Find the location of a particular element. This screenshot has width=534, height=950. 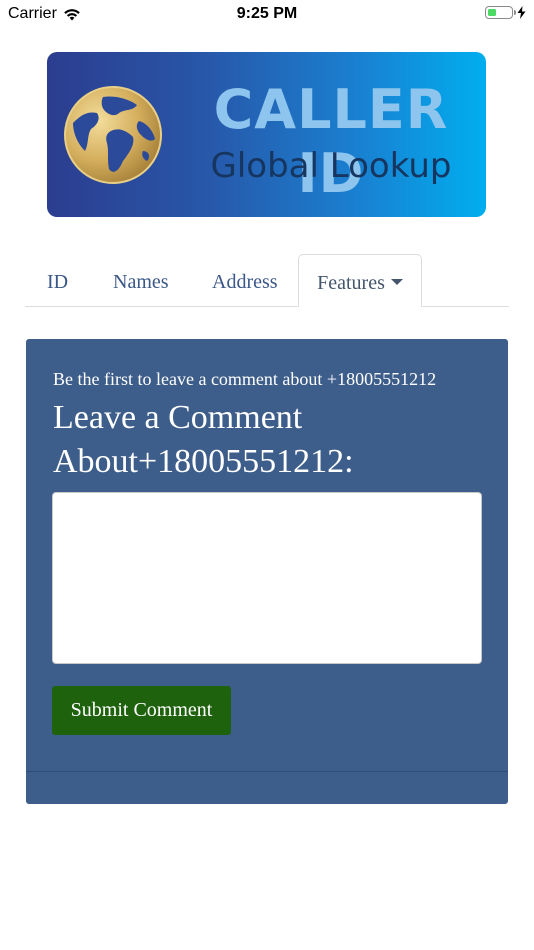

tab-id: ID is located at coordinates (57, 280).